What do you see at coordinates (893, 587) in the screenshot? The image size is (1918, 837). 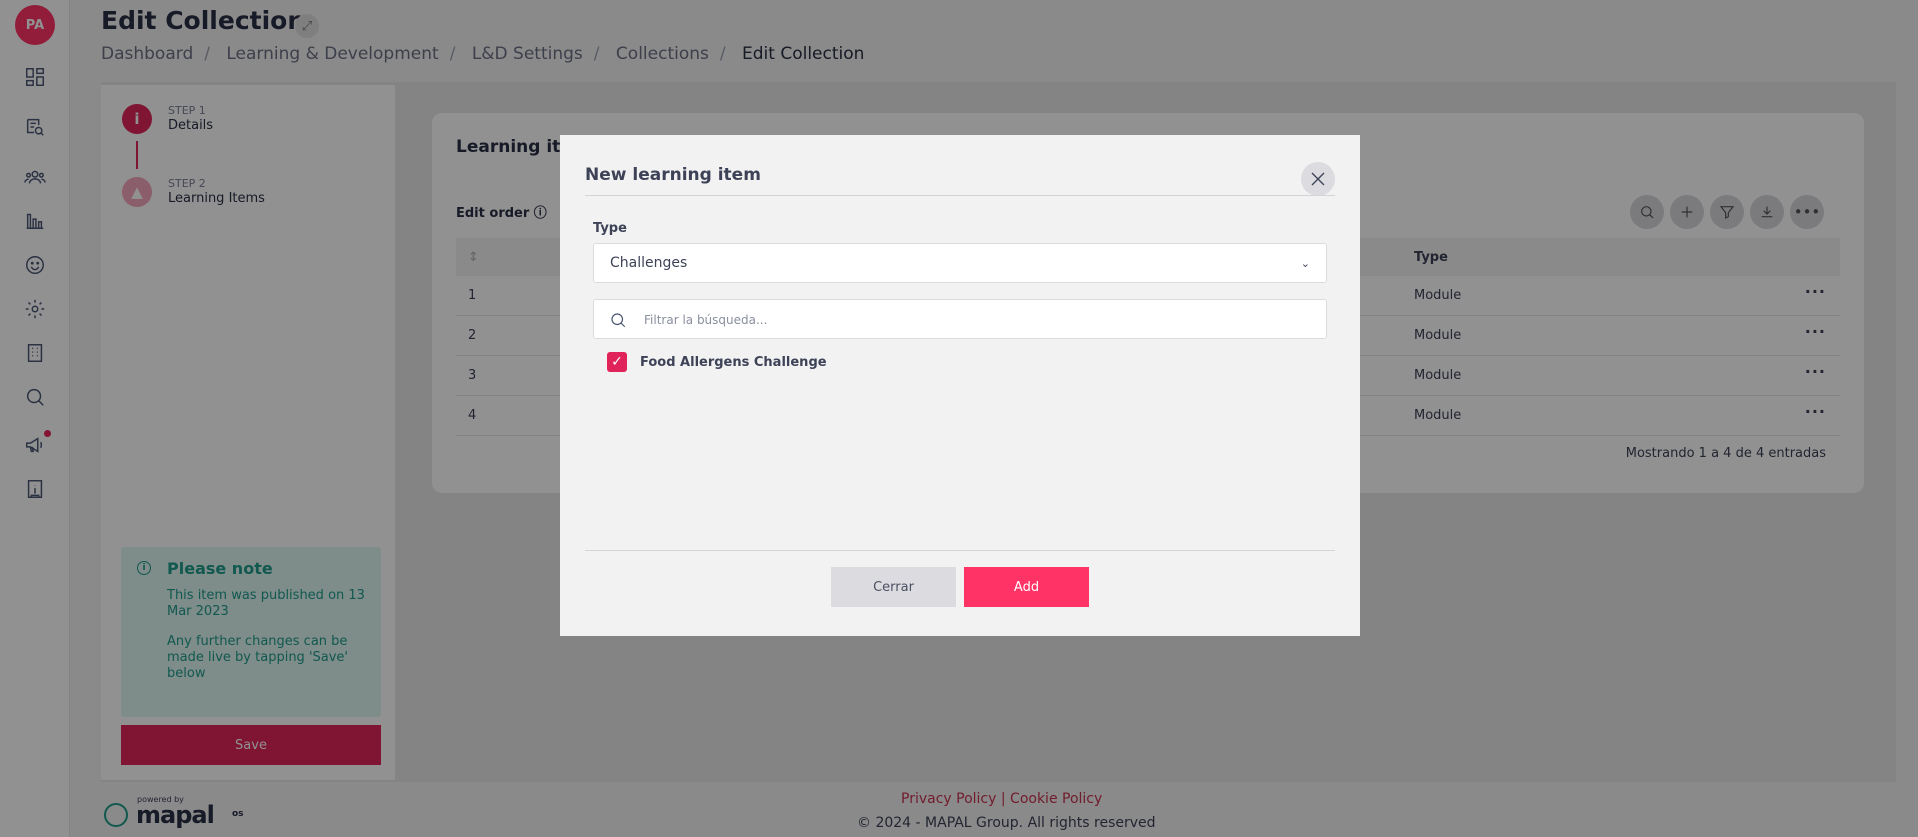 I see `cancel-button: Cerrar` at bounding box center [893, 587].